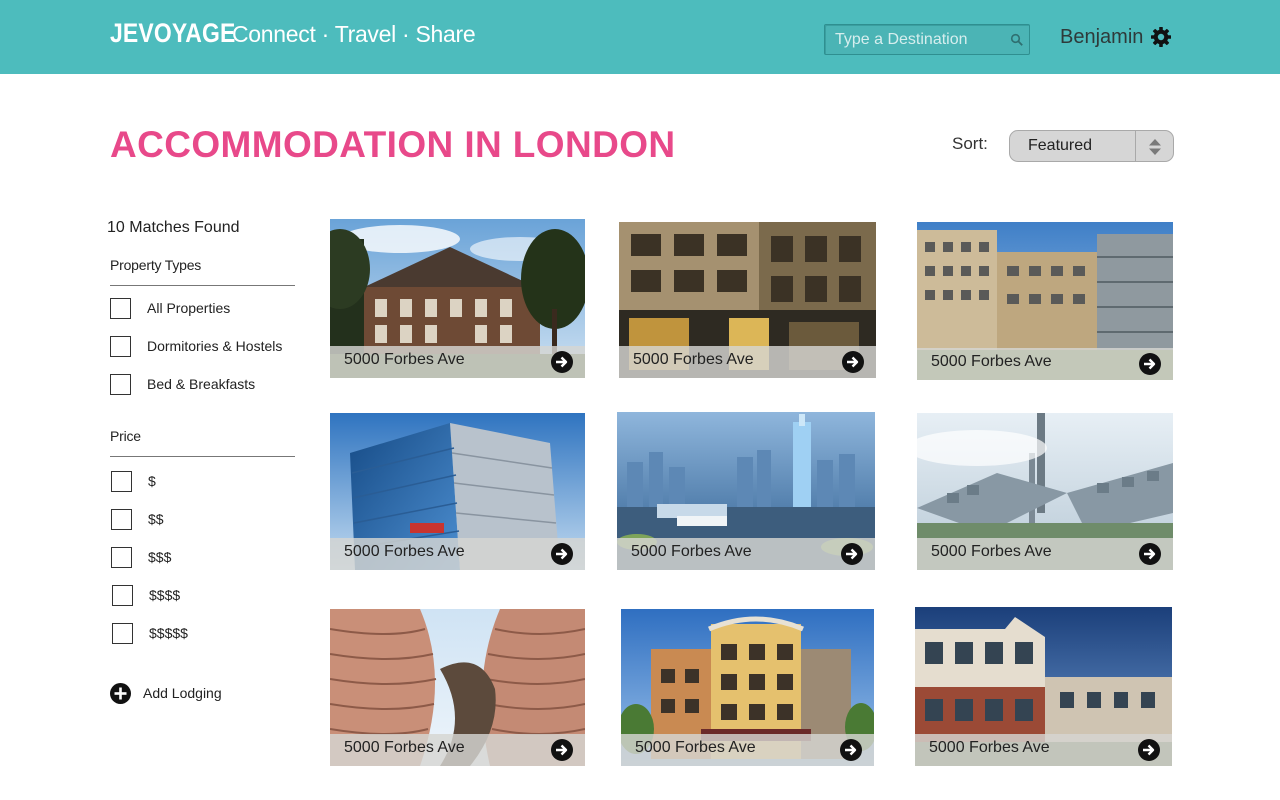  What do you see at coordinates (141, 557) in the screenshot?
I see `filter-price-3: $$$` at bounding box center [141, 557].